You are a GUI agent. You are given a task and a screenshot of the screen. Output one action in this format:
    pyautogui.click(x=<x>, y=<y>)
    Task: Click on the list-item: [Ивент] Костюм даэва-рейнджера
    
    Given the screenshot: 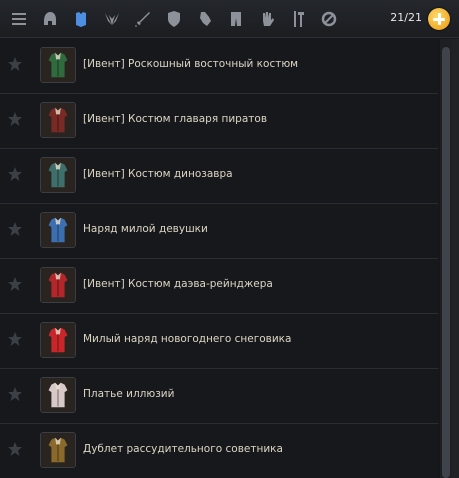 What is the action you would take?
    pyautogui.click(x=219, y=286)
    